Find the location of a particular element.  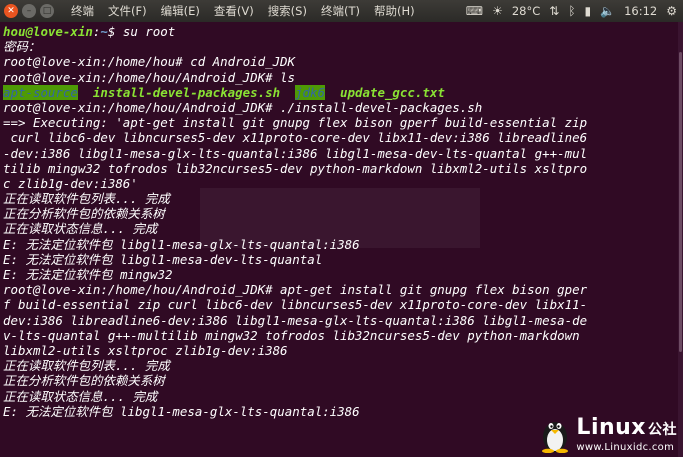

scrollbar is located at coordinates (680, 239).